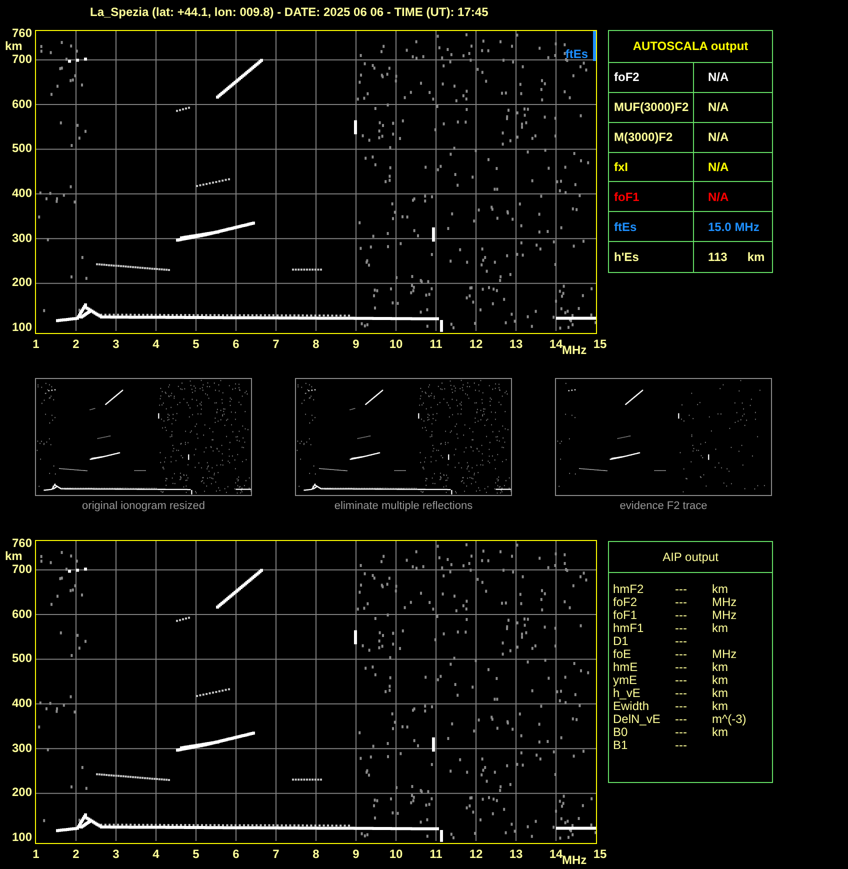 Image resolution: width=848 pixels, height=869 pixels. What do you see at coordinates (625, 615) in the screenshot?
I see `aip-parameter-name: foF1` at bounding box center [625, 615].